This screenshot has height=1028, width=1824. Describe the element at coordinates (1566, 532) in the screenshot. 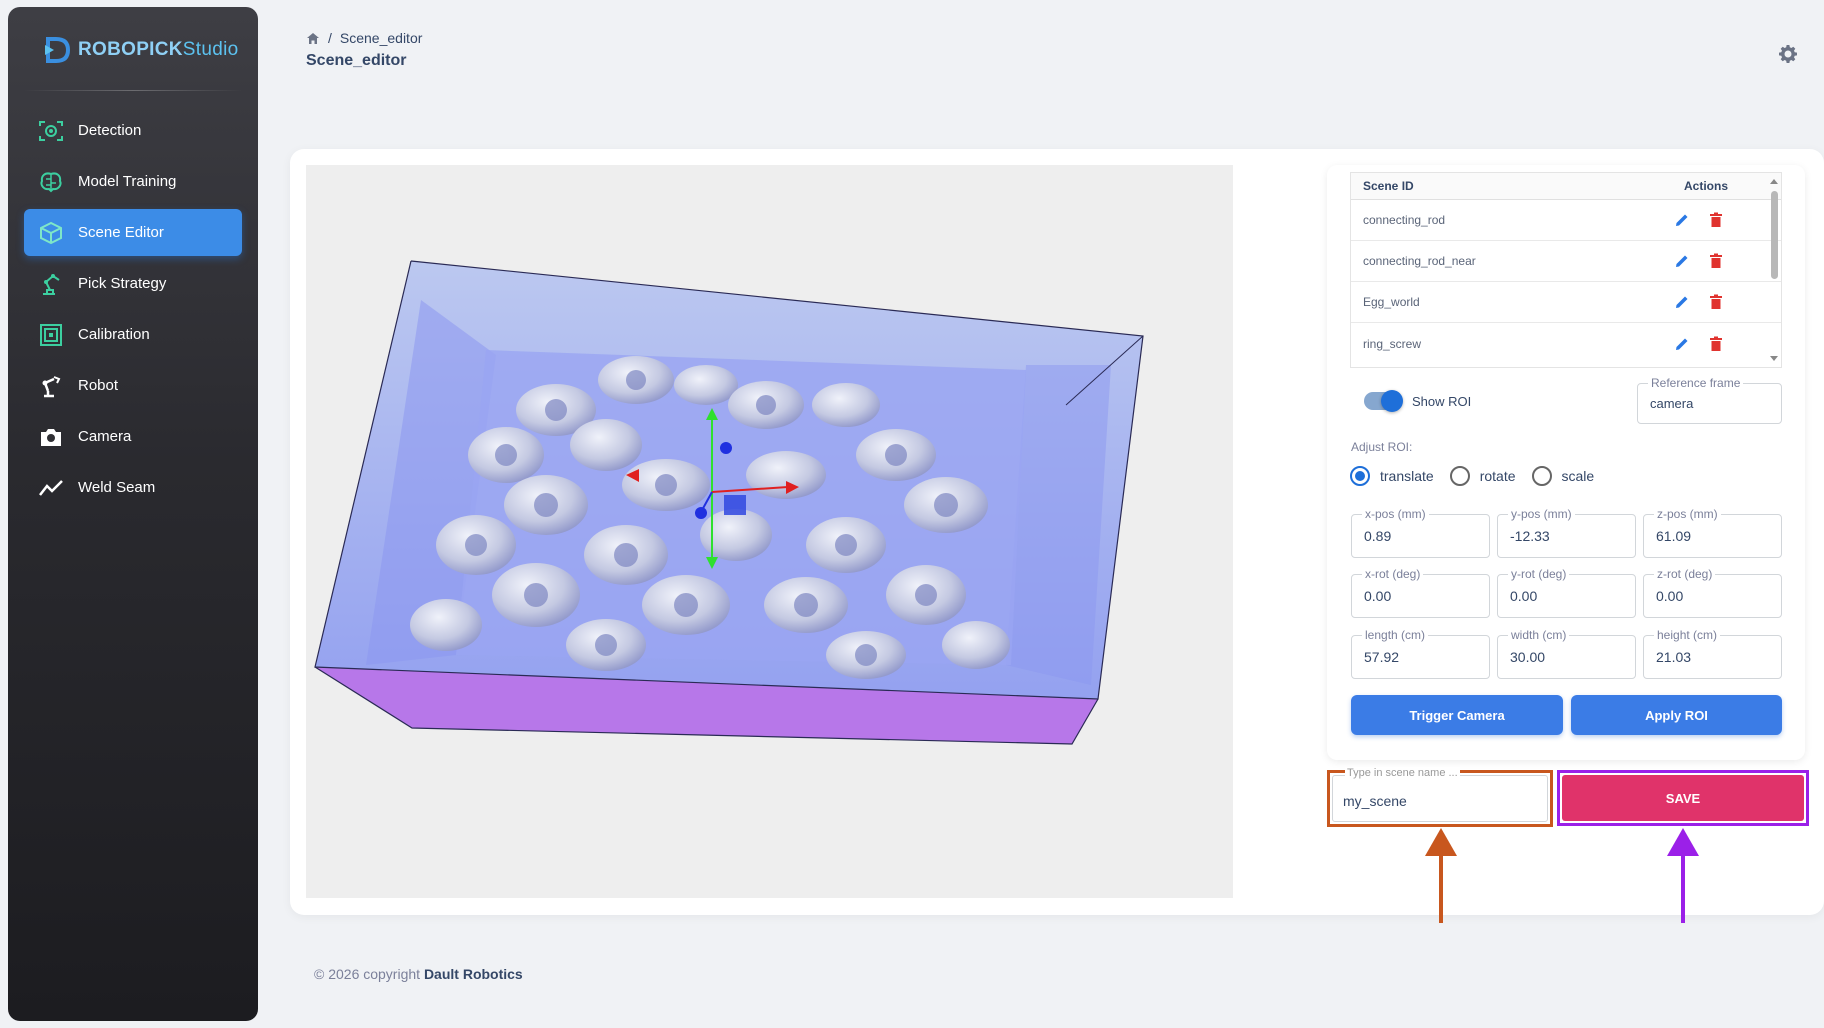

I see `y-pos-field: y-pos (mm) -12.33` at that location.